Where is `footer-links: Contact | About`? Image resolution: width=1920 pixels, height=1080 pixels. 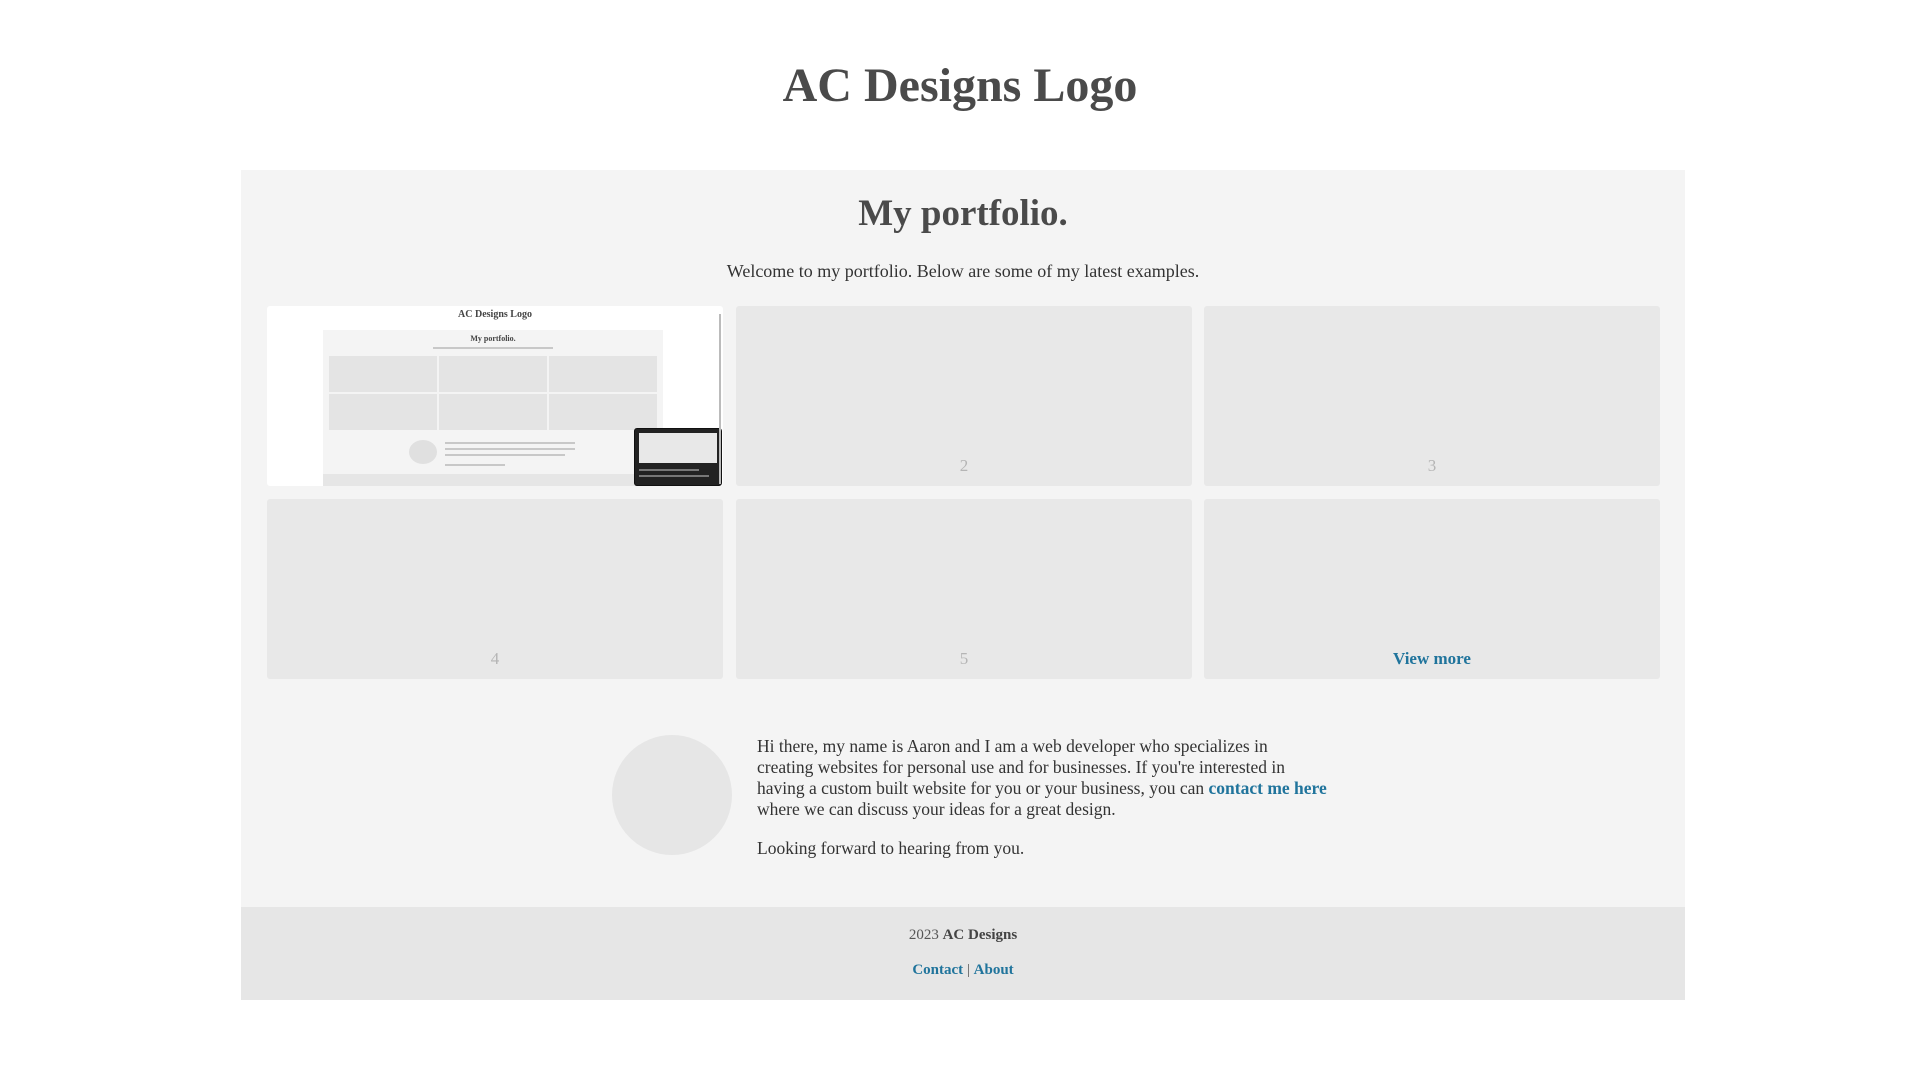
footer-links: Contact | About is located at coordinates (963, 970).